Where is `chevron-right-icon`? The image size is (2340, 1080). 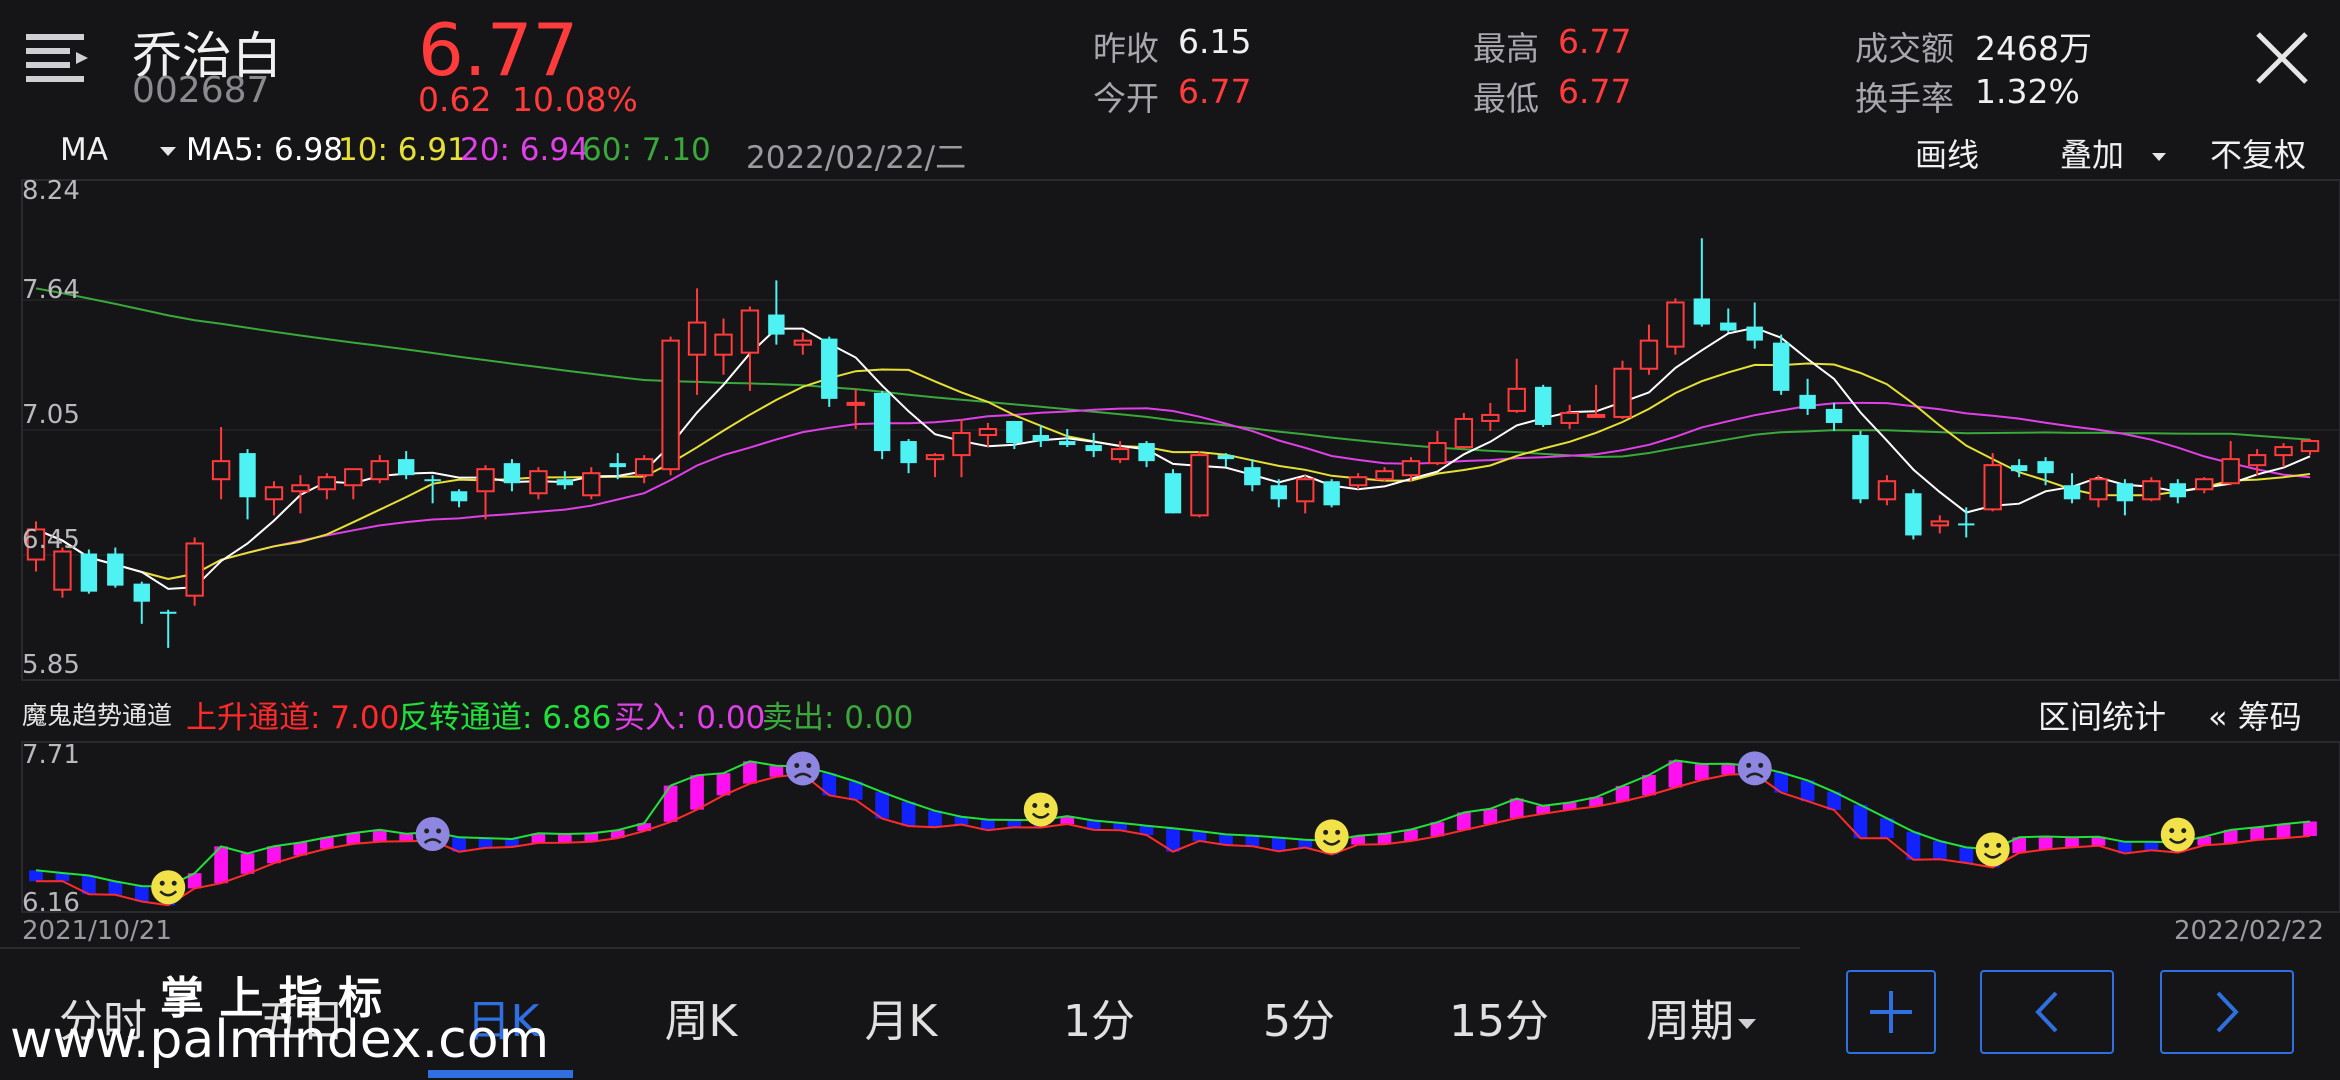 chevron-right-icon is located at coordinates (2227, 1012).